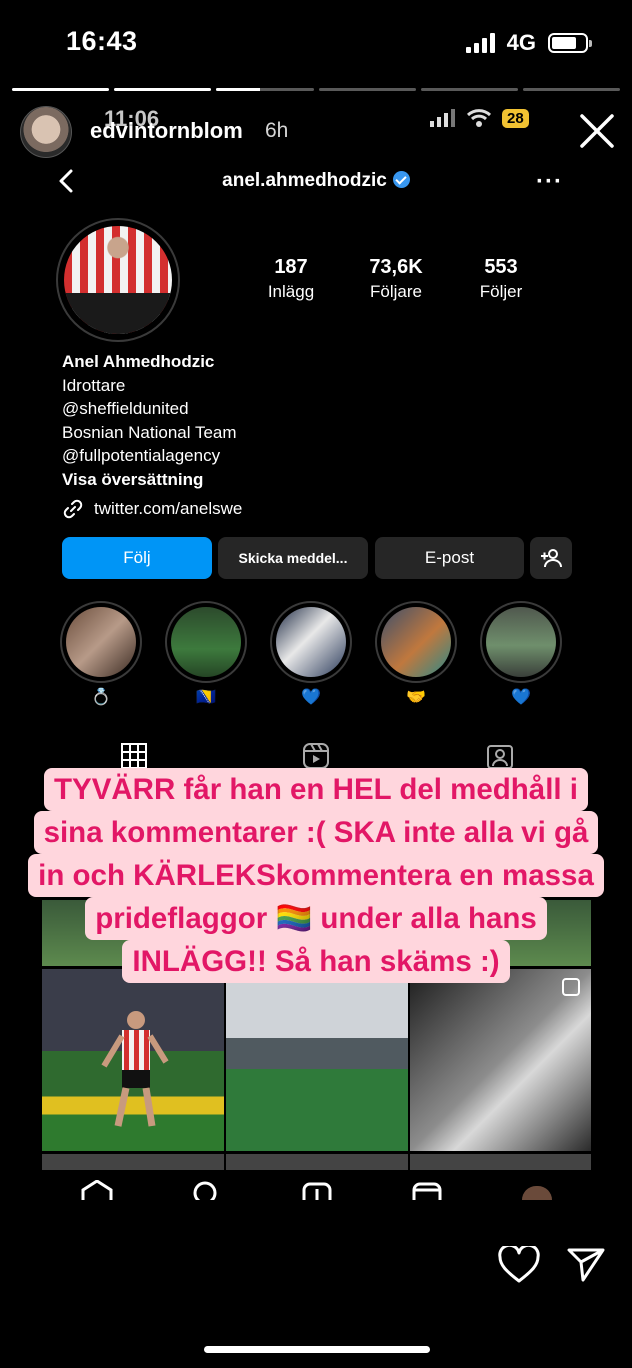 Image resolution: width=632 pixels, height=1368 pixels. Describe the element at coordinates (149, 432) in the screenshot. I see `bio-line: Bosnian National Team` at that location.